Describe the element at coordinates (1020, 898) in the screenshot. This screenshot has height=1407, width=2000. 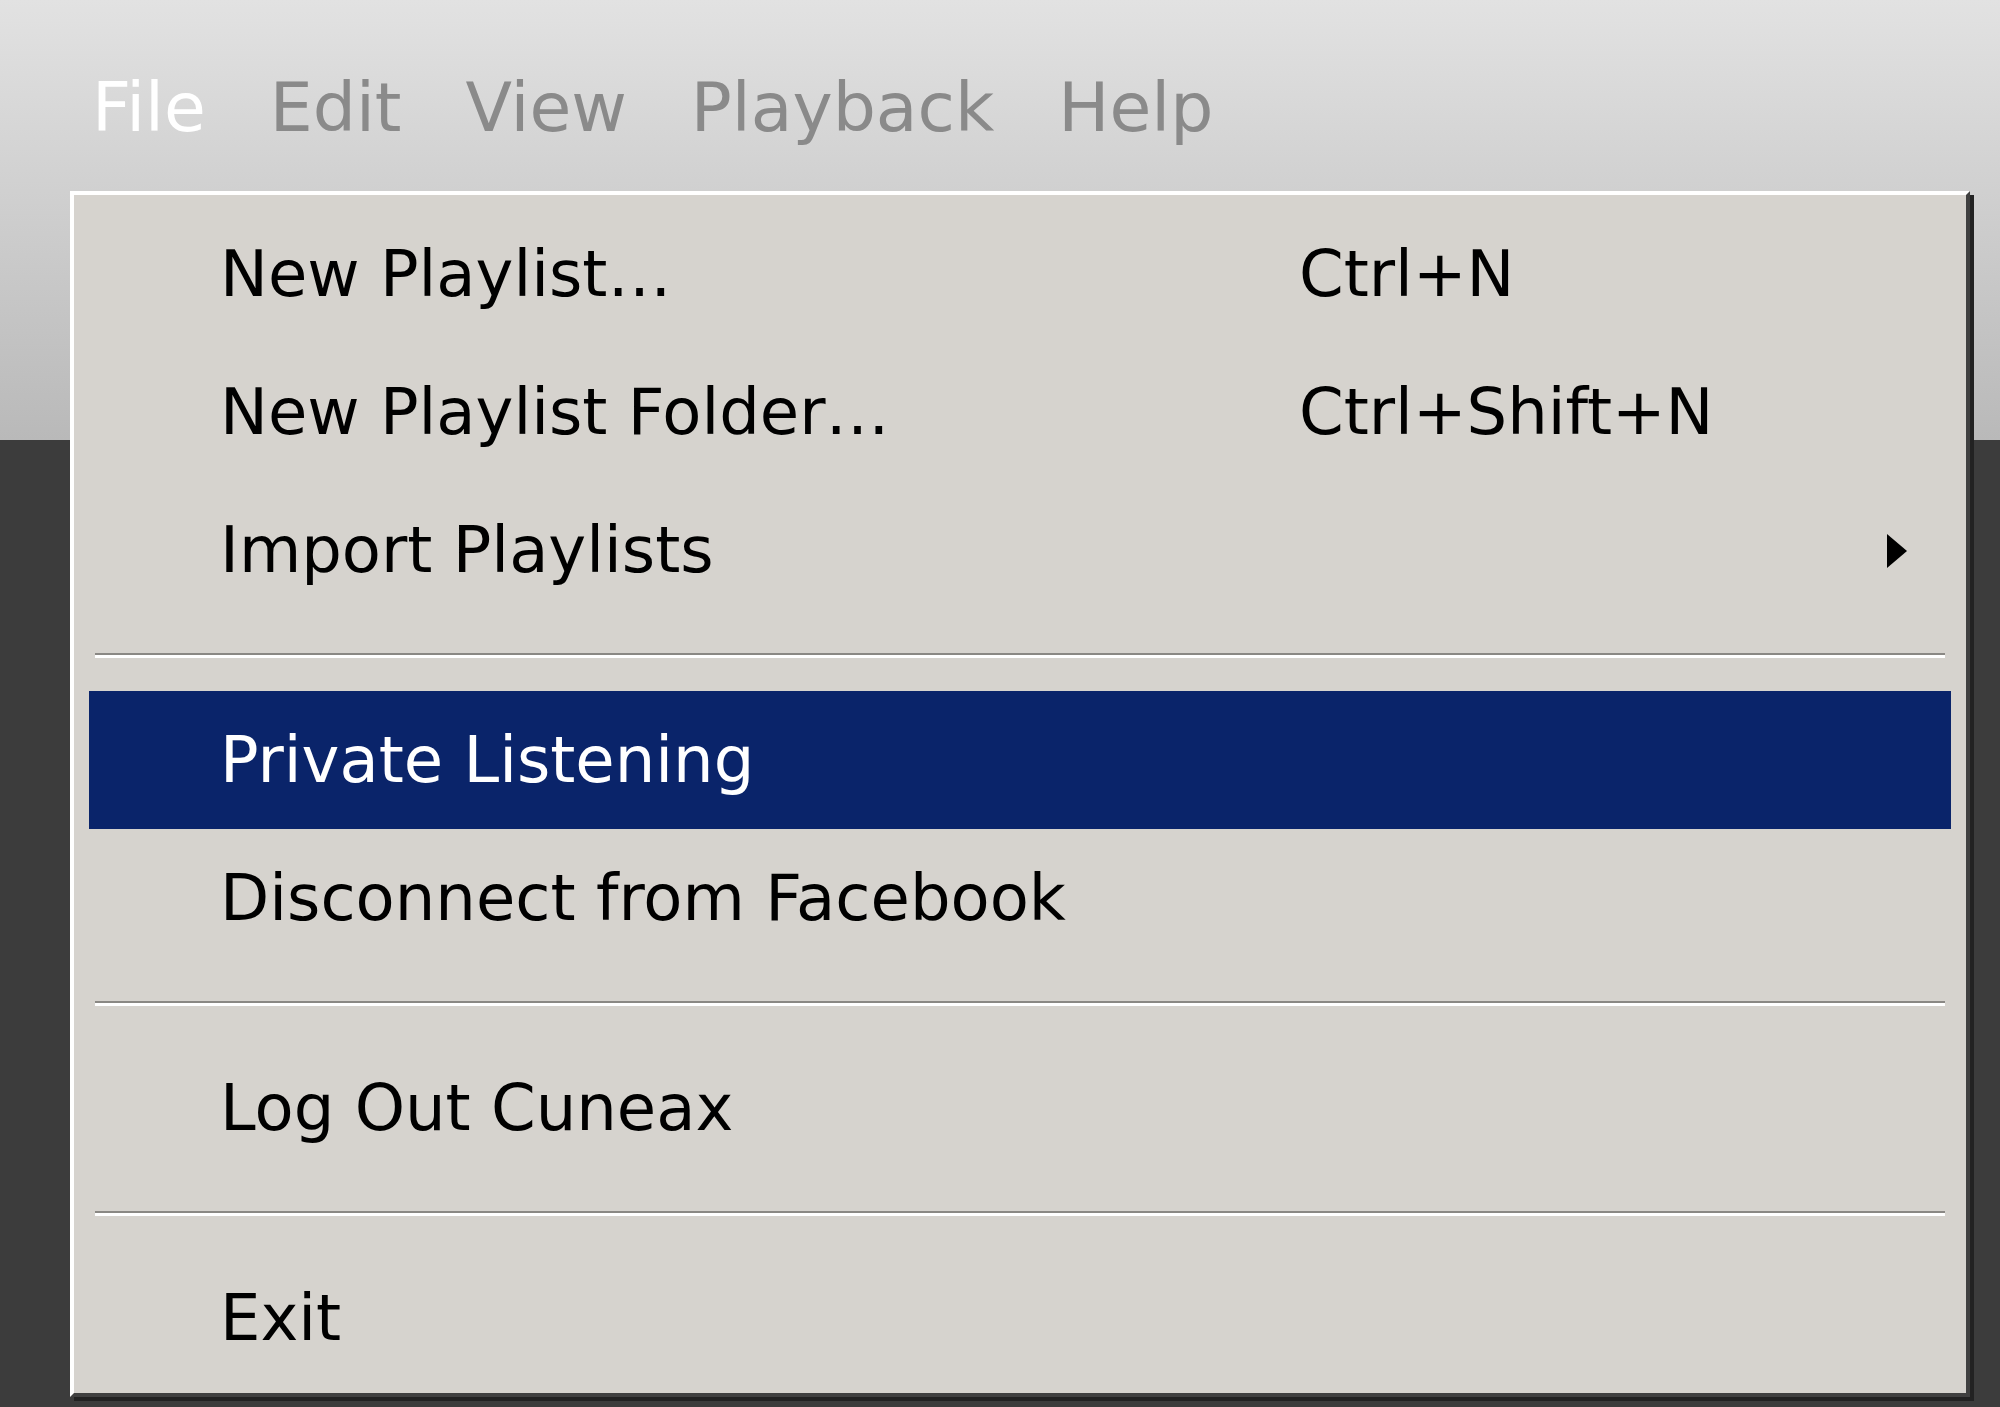
I see `menu-item: Disconnect from Facebook` at that location.